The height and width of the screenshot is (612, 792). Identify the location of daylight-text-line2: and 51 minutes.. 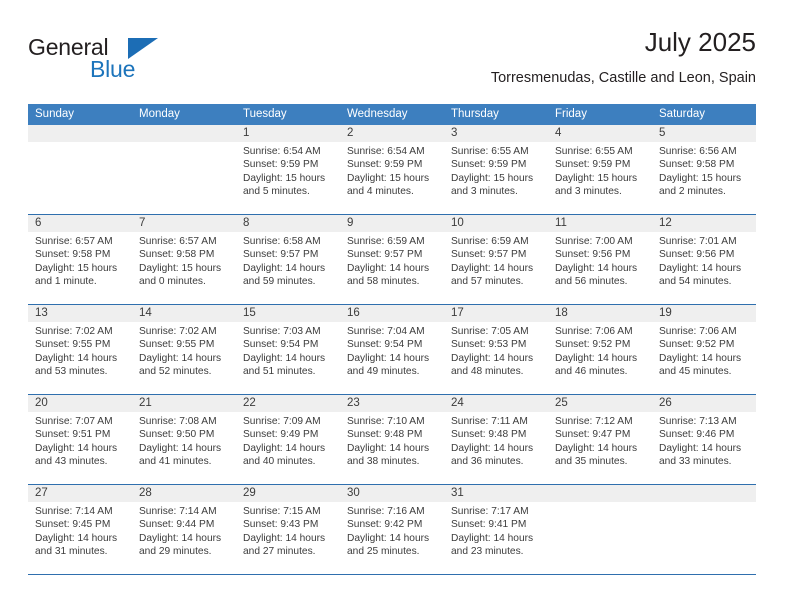
(279, 372).